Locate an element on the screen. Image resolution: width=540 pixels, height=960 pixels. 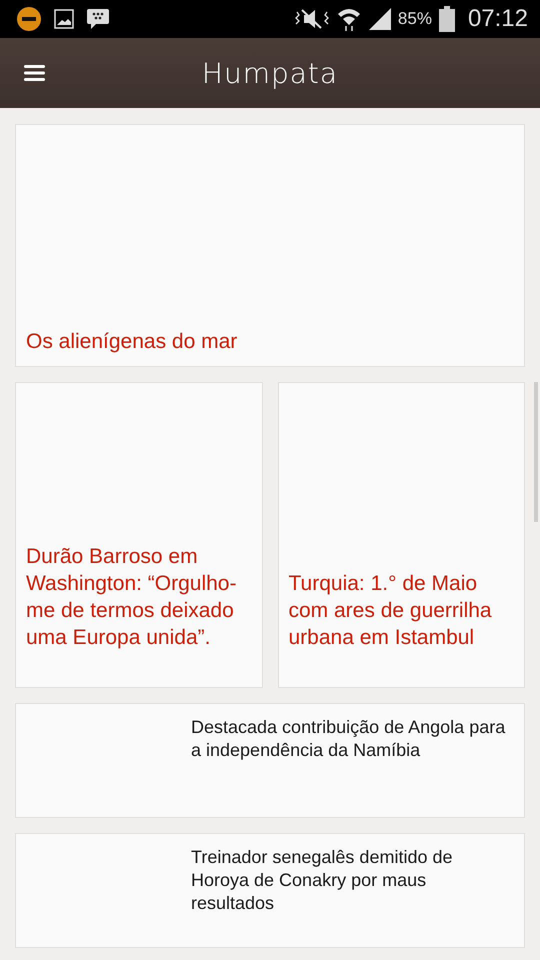
chat-bubble-icon is located at coordinates (98, 19).